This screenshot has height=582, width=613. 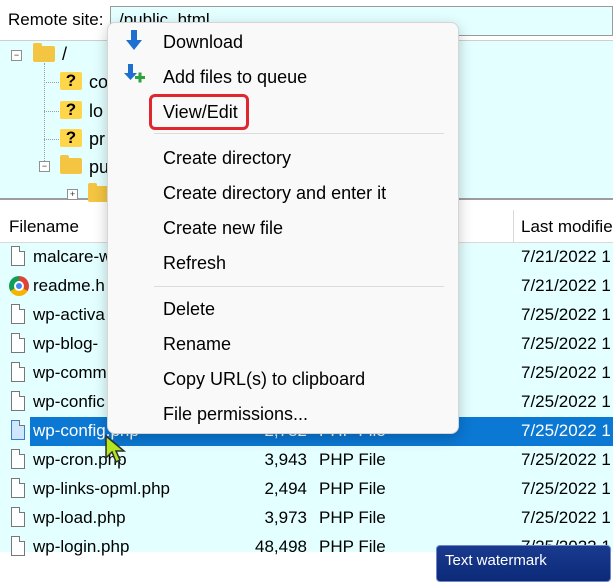 I want to click on expand-icon: +, so click(x=72, y=194).